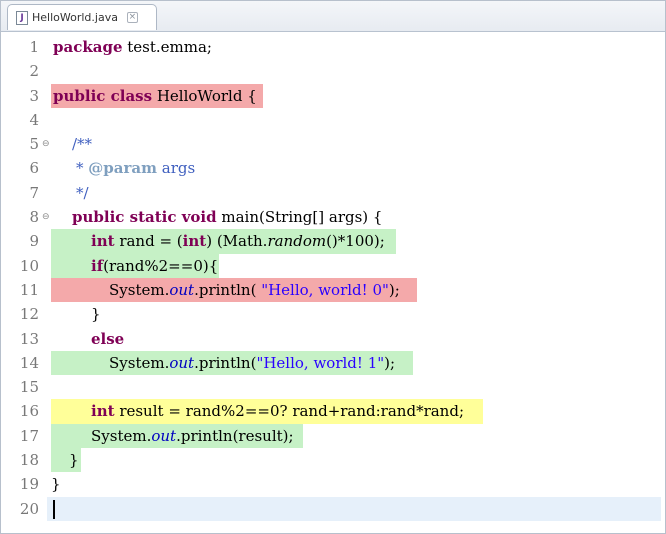  I want to click on current-line-highlight, so click(354, 508).